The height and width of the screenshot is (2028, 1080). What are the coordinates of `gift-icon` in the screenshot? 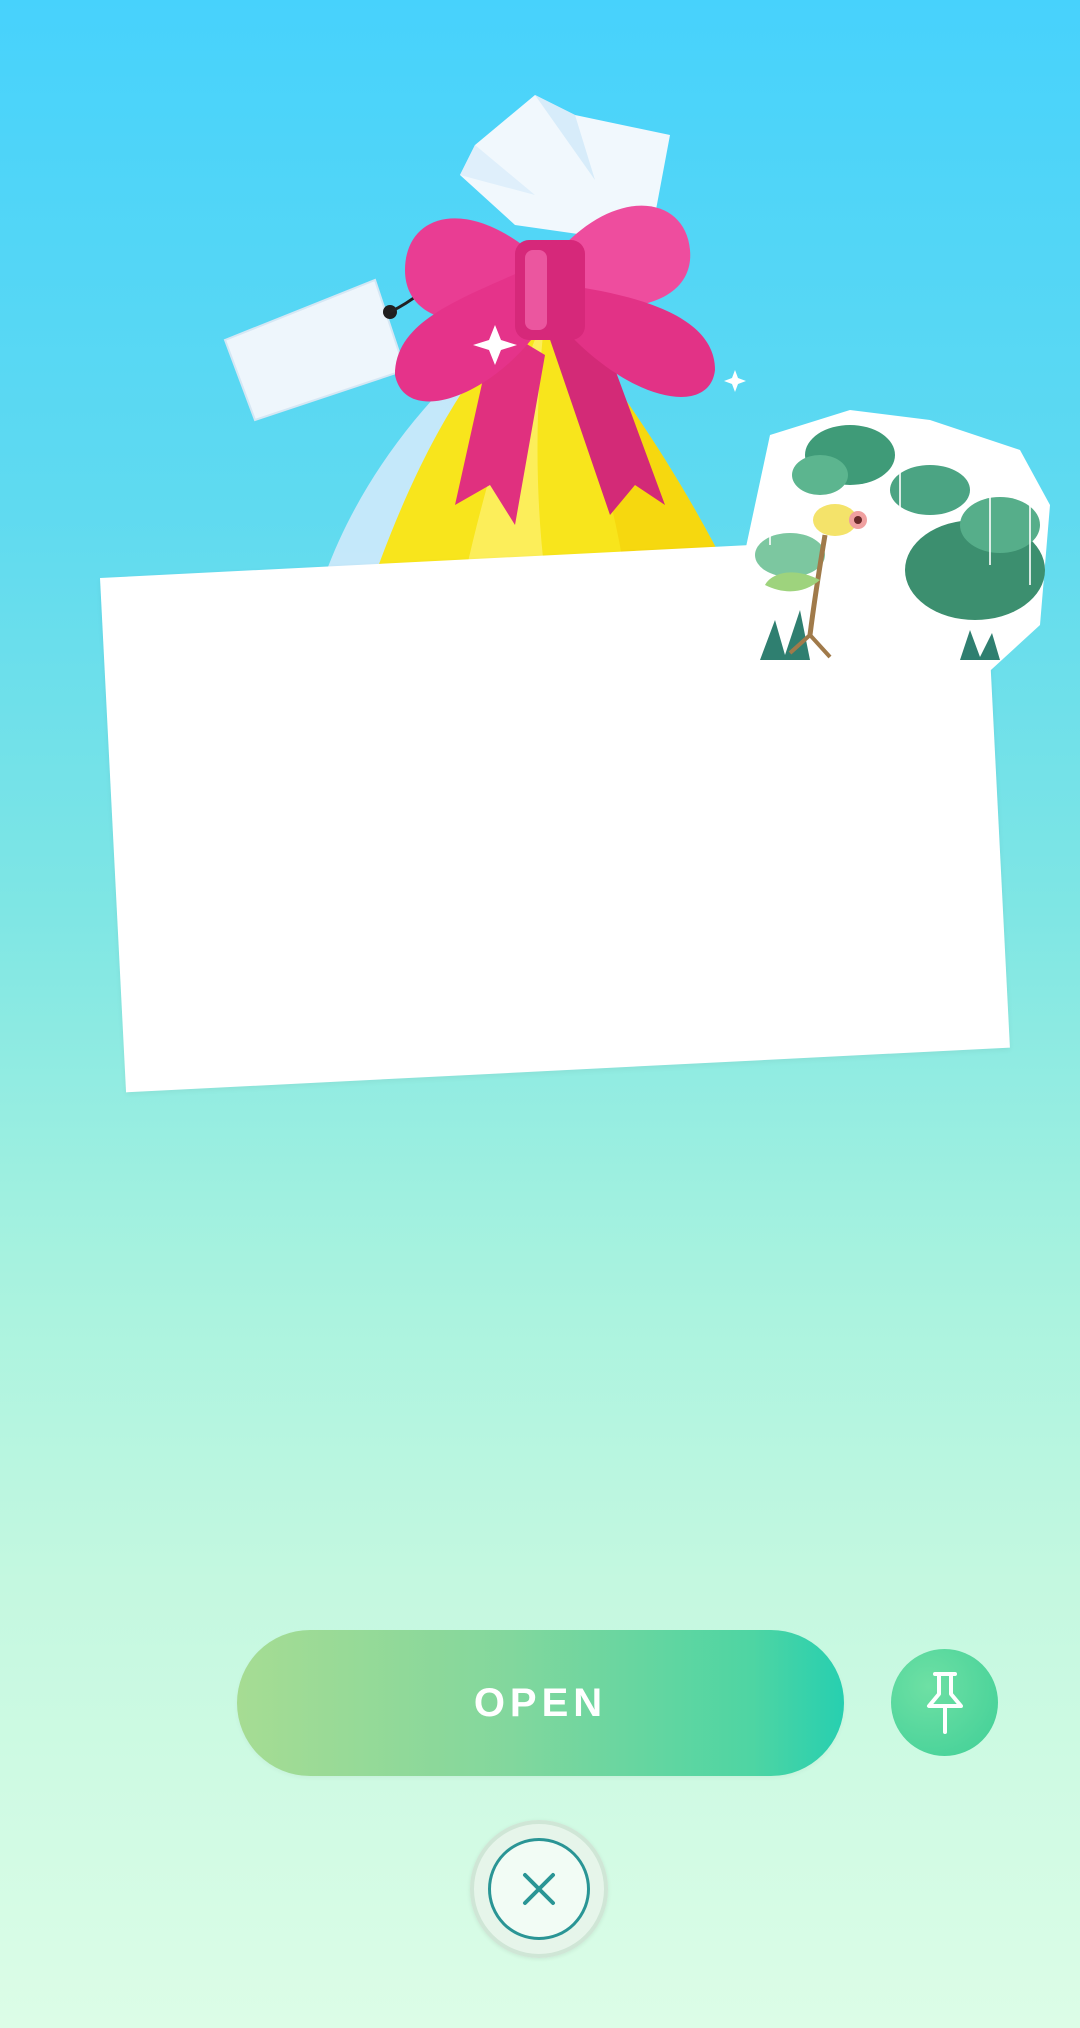 It's located at (484, 335).